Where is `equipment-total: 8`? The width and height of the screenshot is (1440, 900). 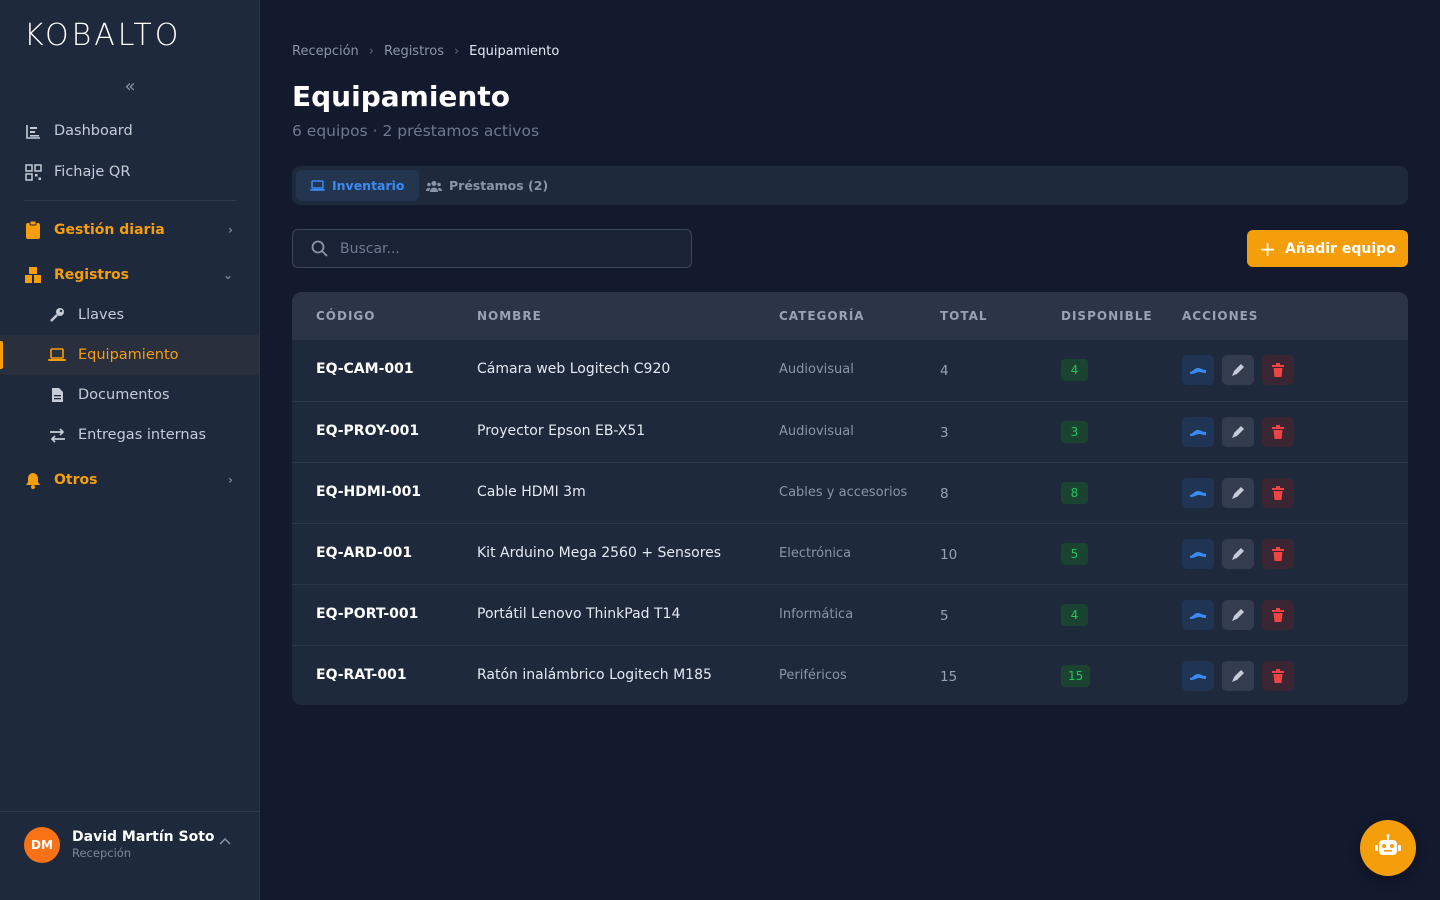
equipment-total: 8 is located at coordinates (944, 494).